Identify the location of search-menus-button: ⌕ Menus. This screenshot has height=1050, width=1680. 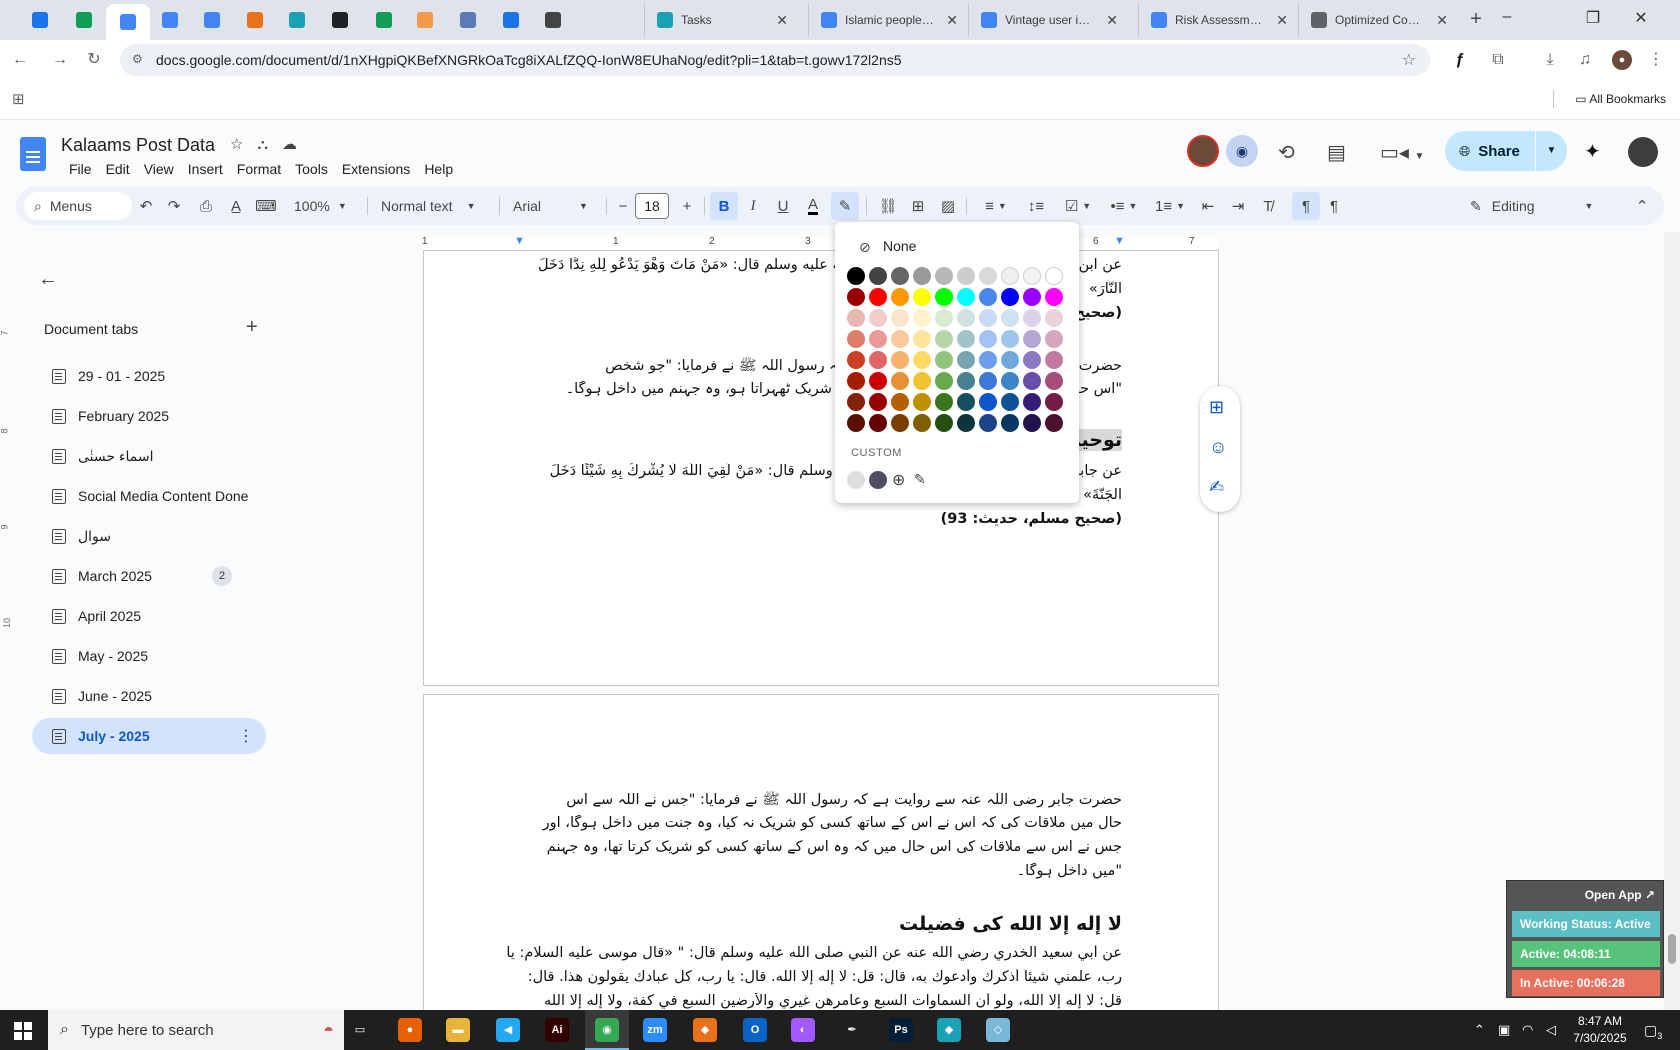
(78, 206).